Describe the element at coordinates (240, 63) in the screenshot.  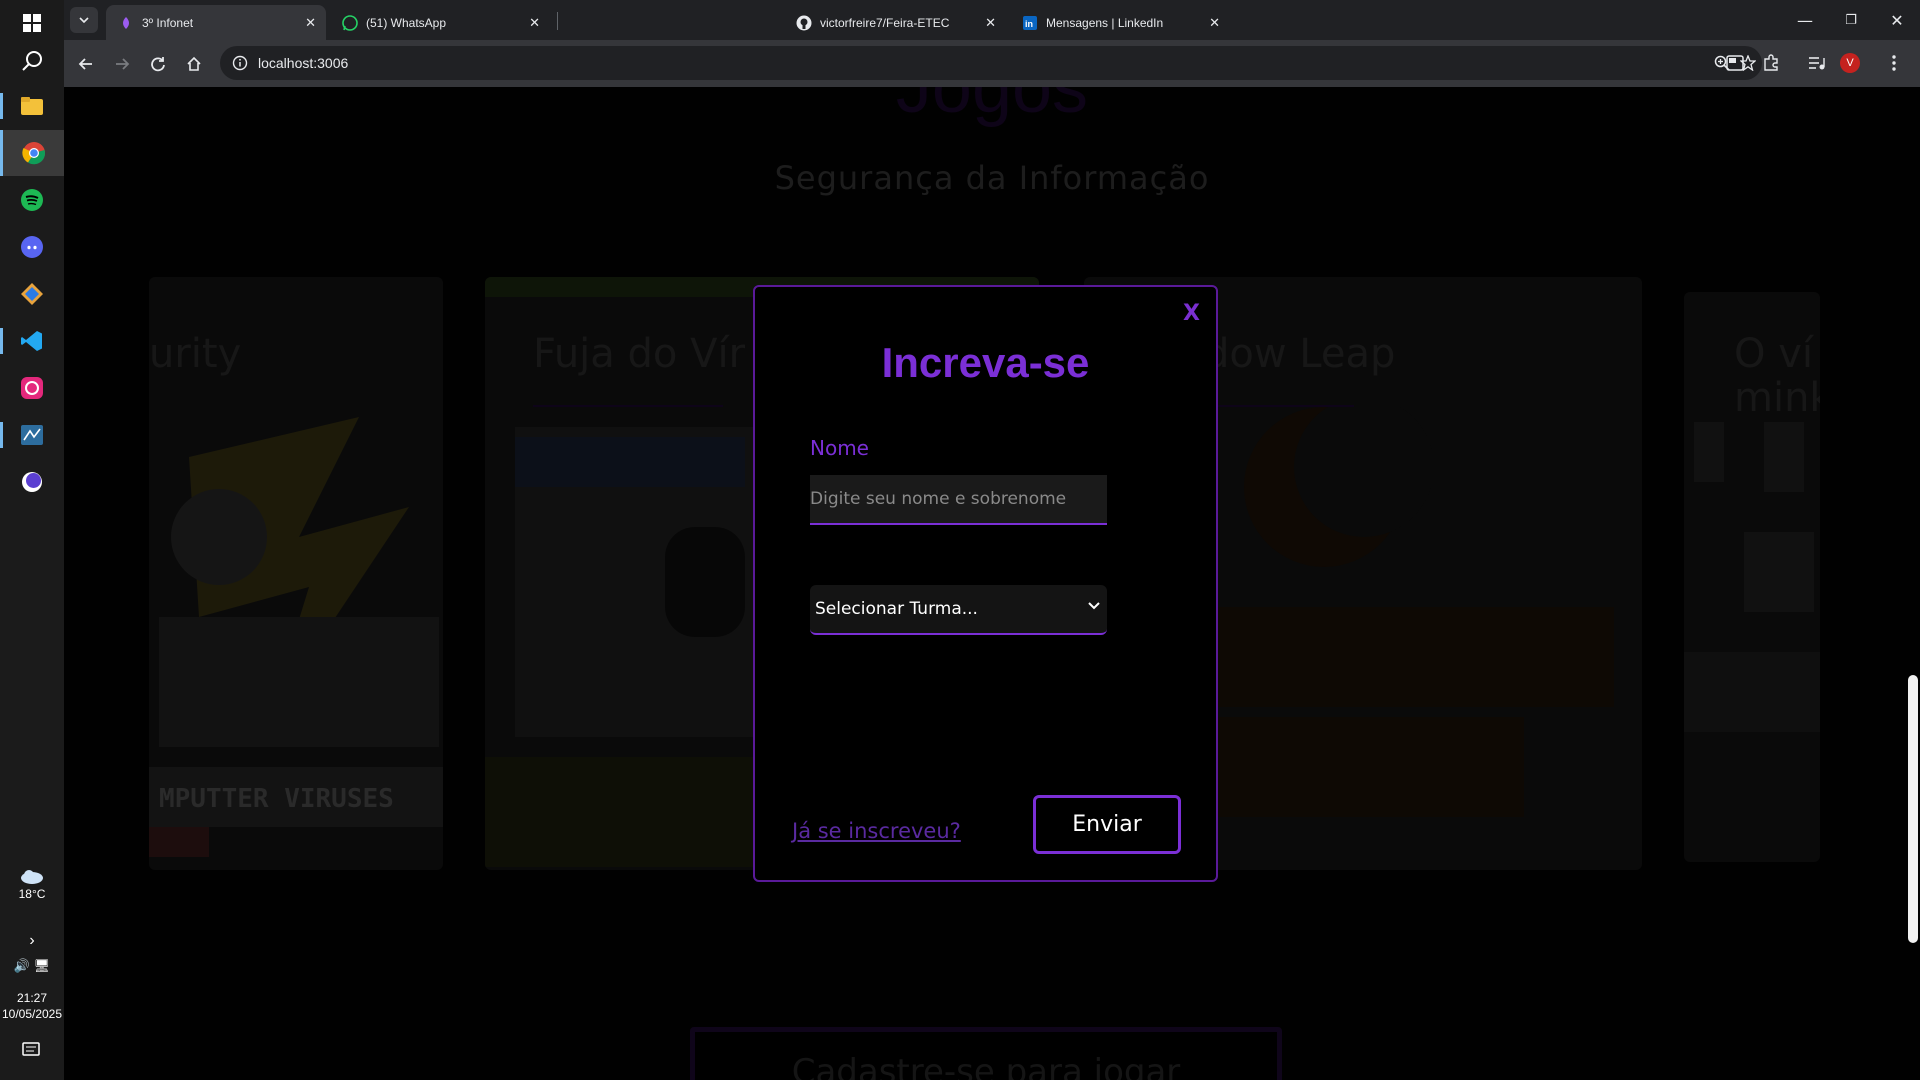
I see `site-info-icon` at that location.